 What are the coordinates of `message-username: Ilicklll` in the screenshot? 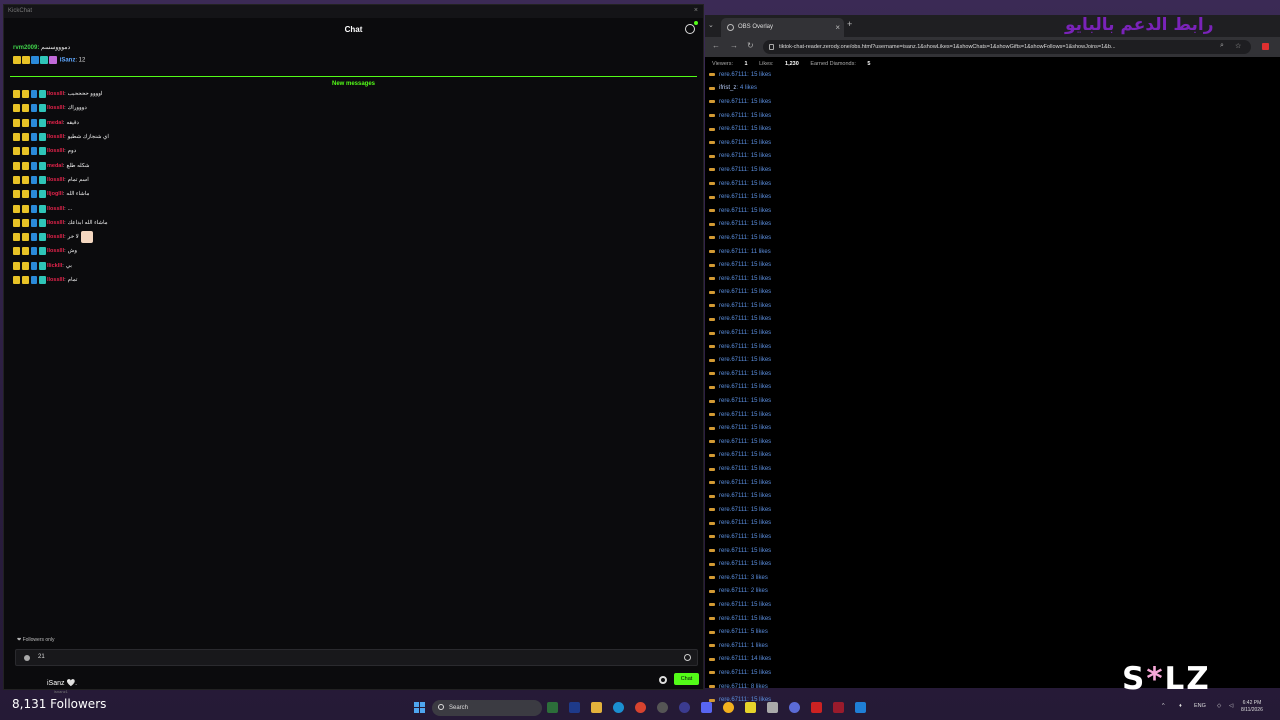 It's located at (54, 266).